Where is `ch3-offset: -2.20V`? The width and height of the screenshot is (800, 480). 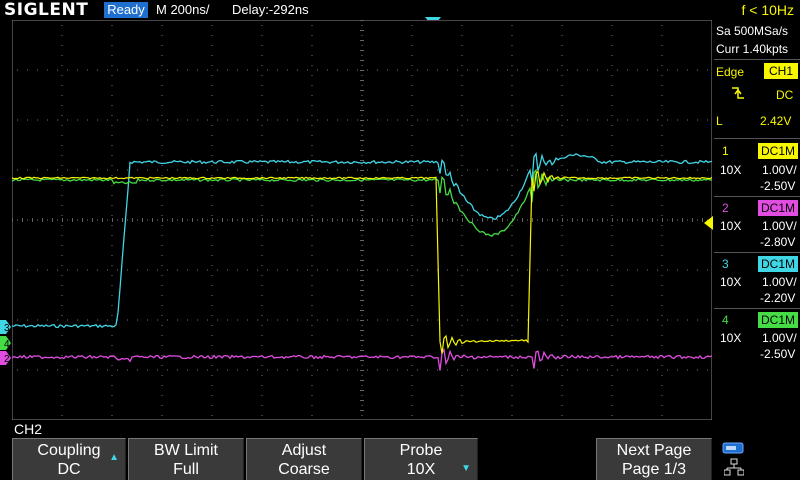 ch3-offset: -2.20V is located at coordinates (778, 298).